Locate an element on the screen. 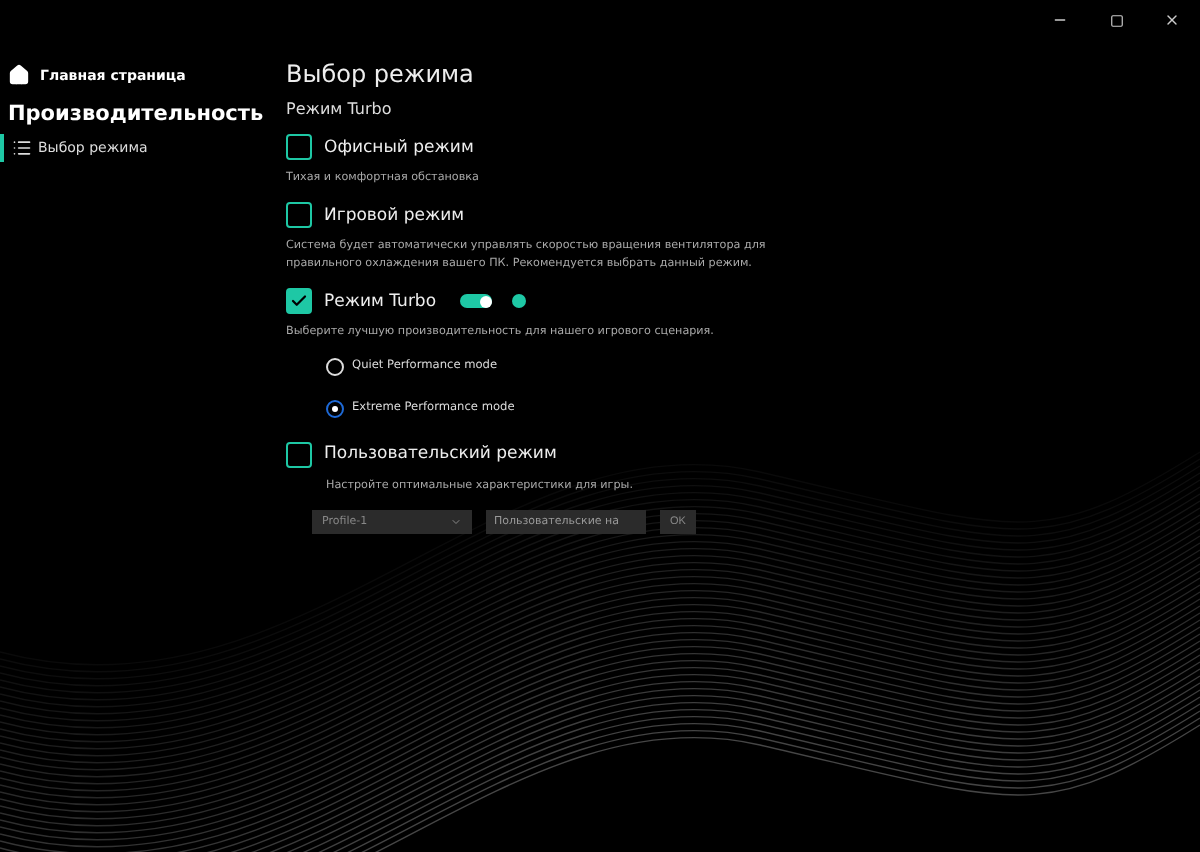 The height and width of the screenshot is (852, 1200). page-title: Выбор режима is located at coordinates (381, 74).